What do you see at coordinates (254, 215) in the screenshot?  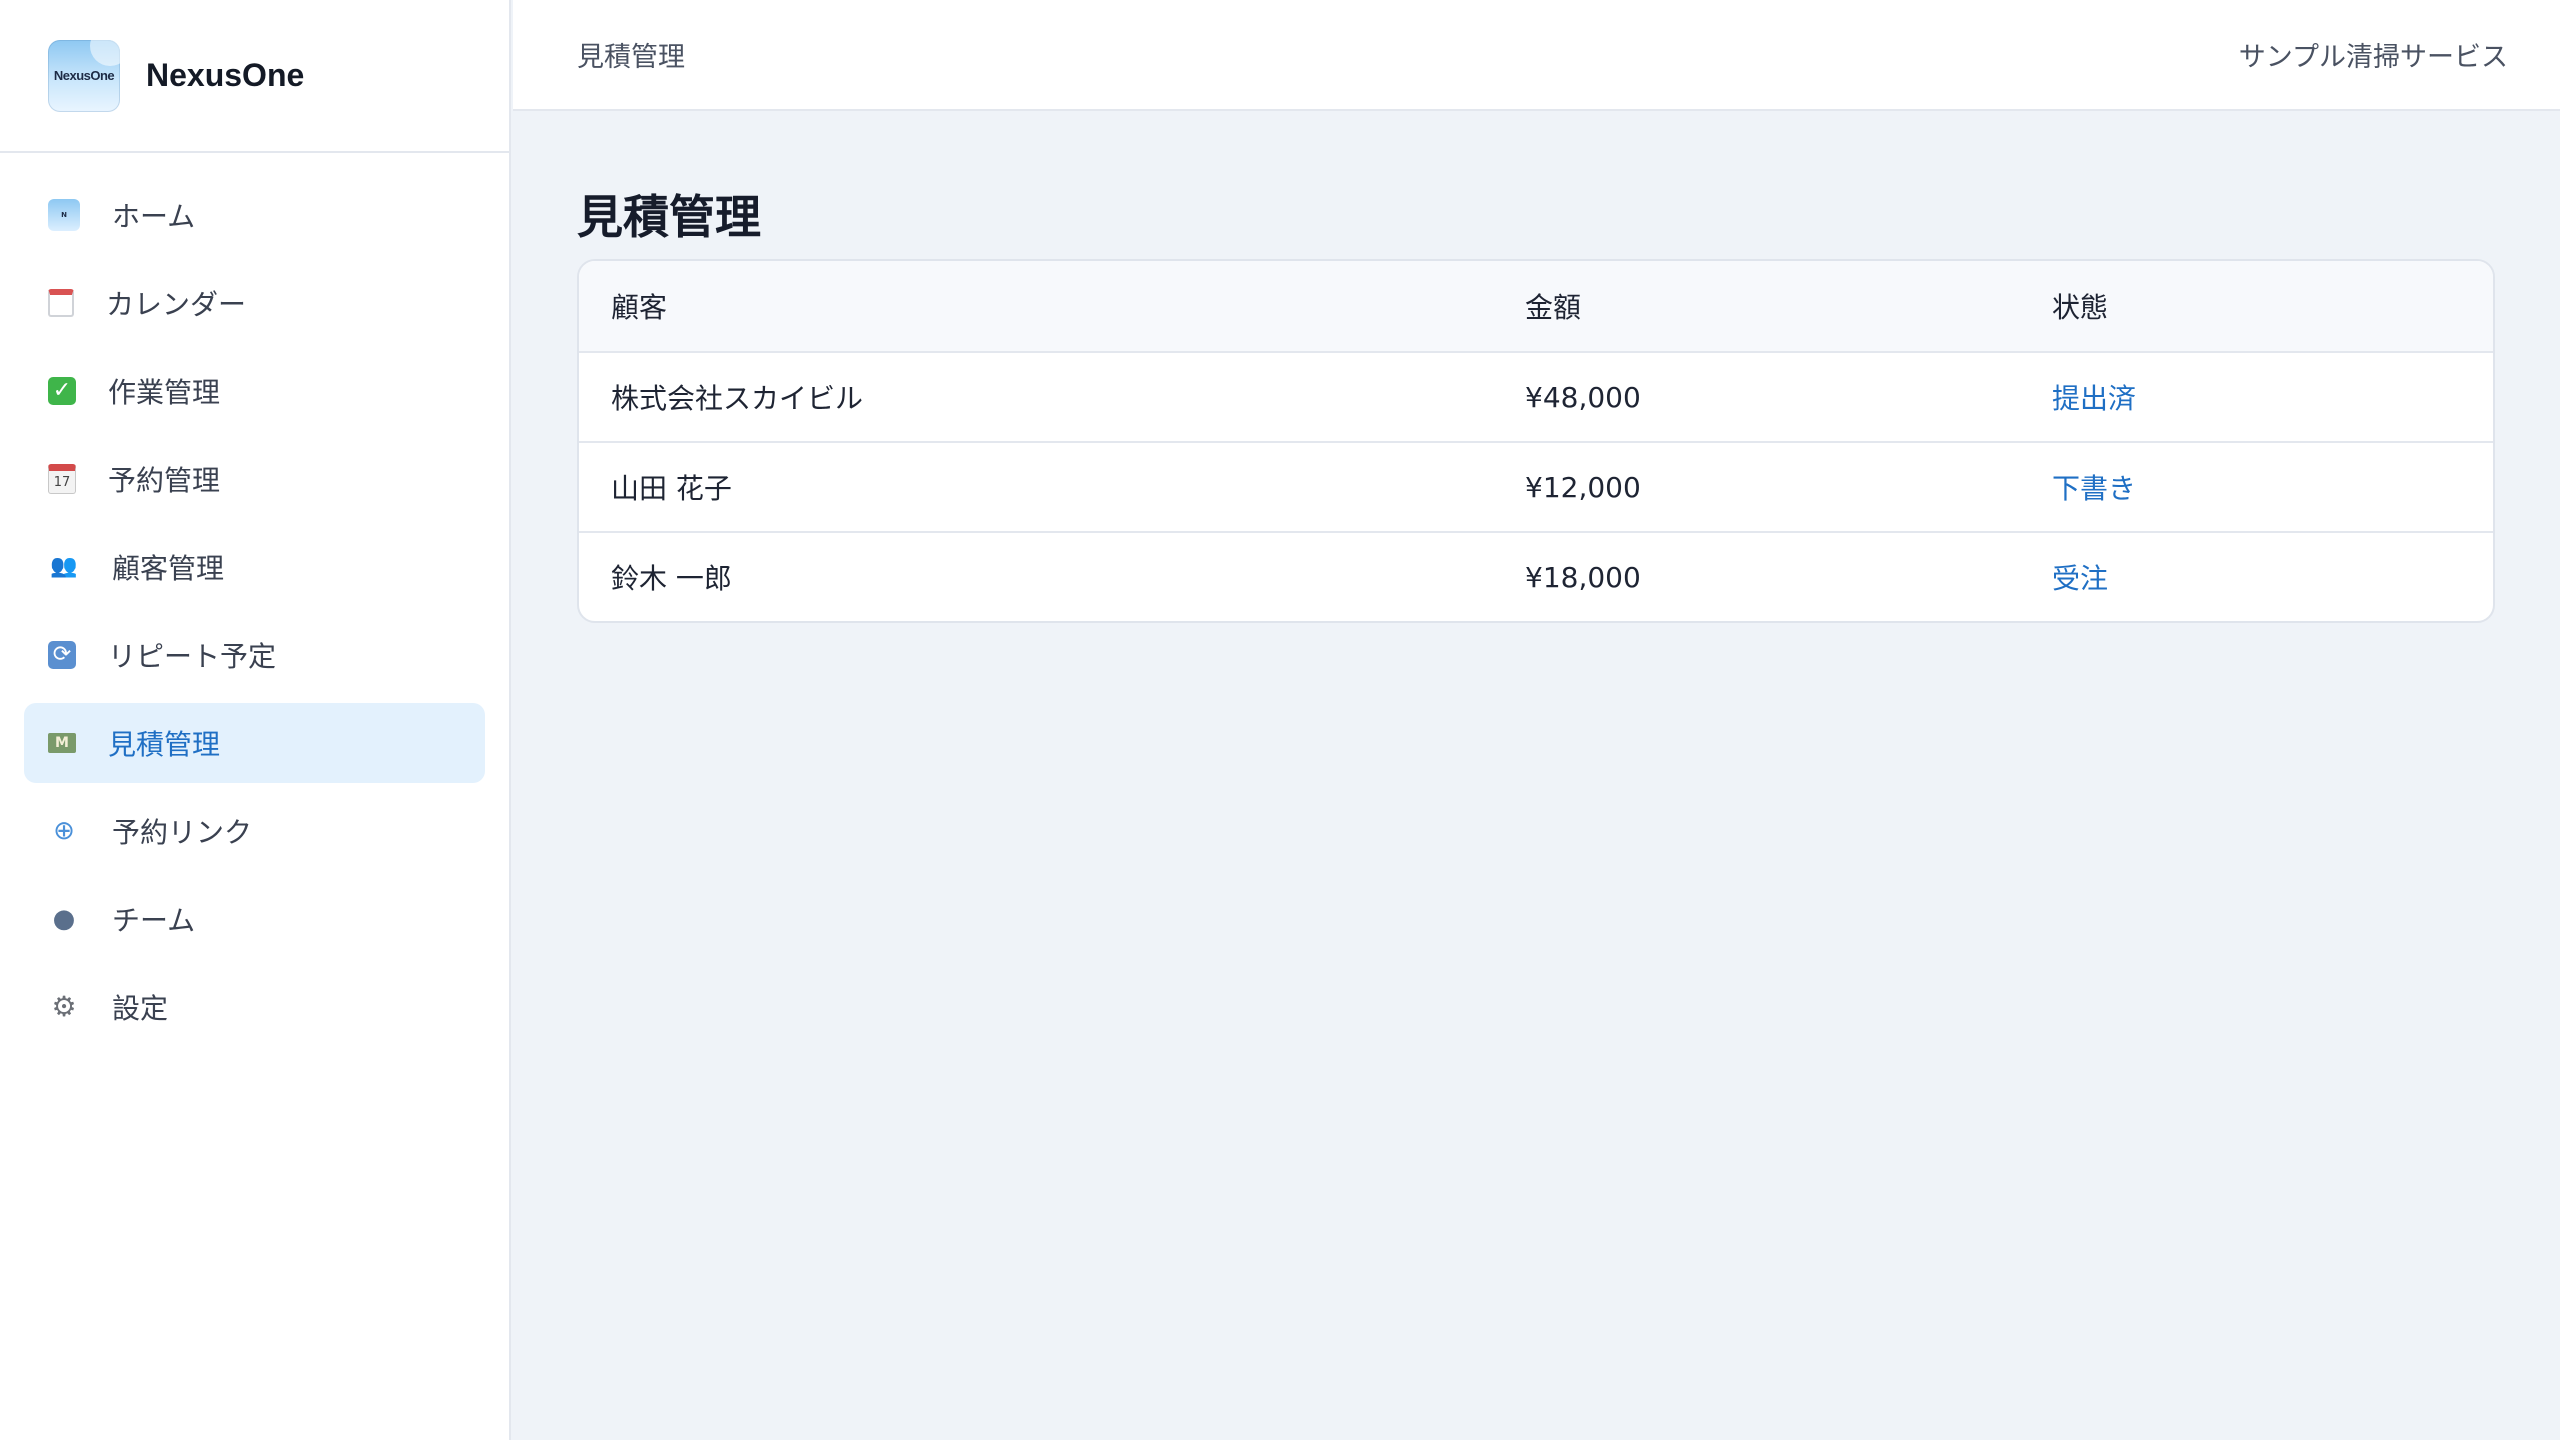 I see `sidebar-item-home: N ホーム` at bounding box center [254, 215].